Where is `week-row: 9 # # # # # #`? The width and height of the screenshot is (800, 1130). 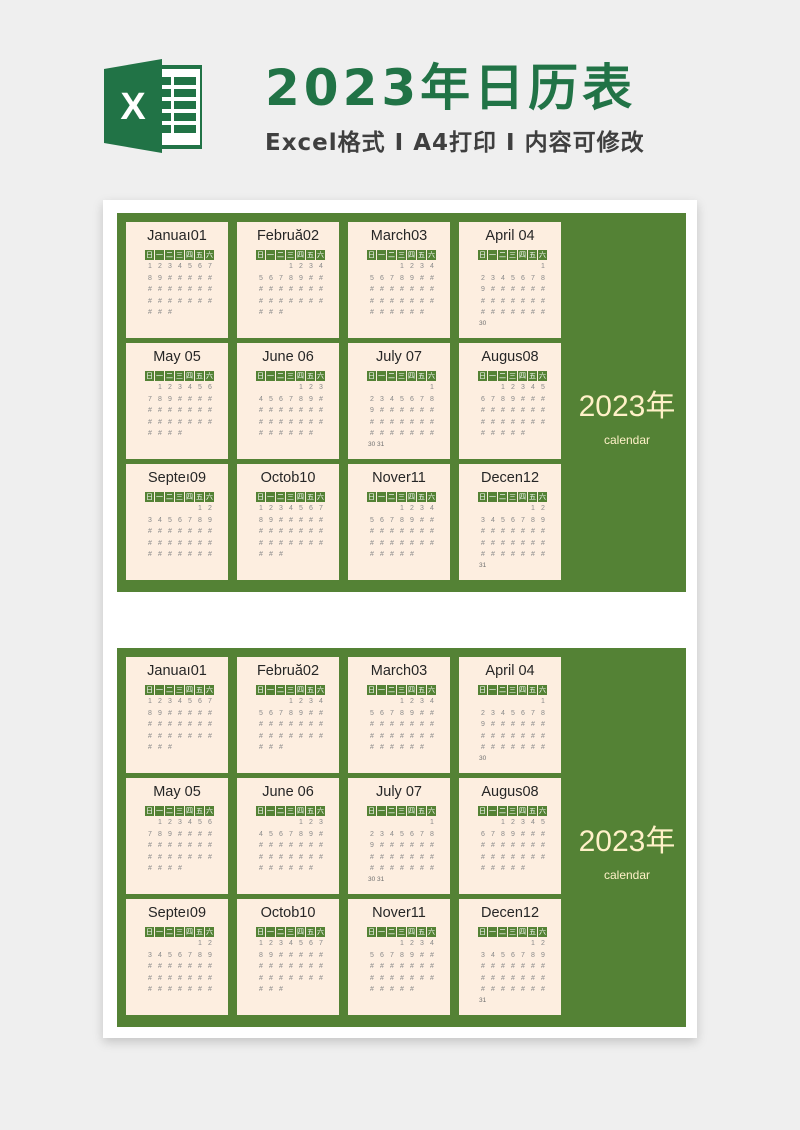 week-row: 9 # # # # # # is located at coordinates (513, 725).